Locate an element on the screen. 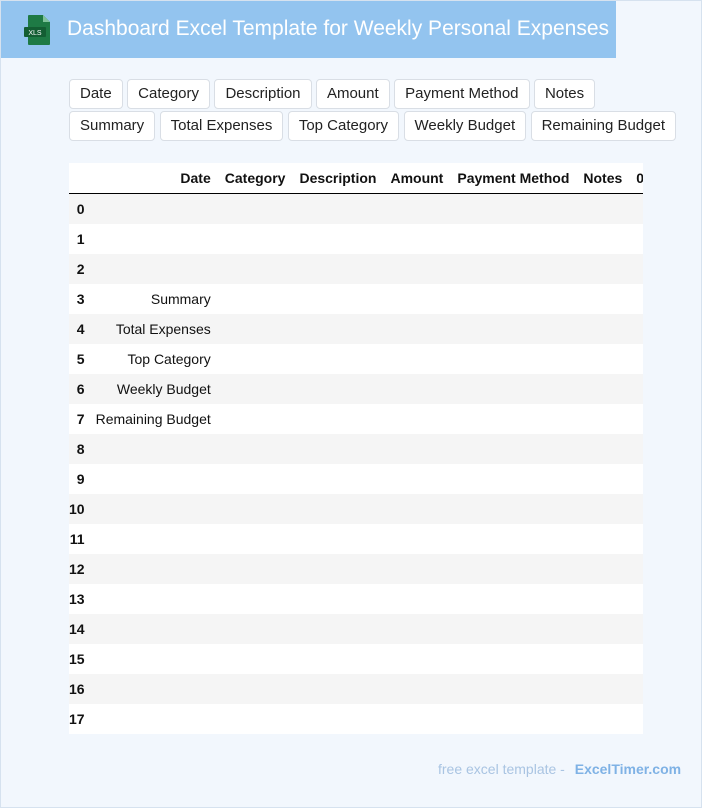 This screenshot has height=808, width=702. row-index: 3 is located at coordinates (80, 299).